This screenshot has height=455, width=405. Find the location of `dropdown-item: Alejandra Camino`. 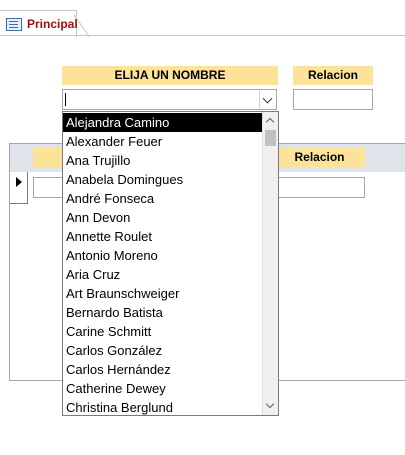

dropdown-item: Alejandra Camino is located at coordinates (162, 122).